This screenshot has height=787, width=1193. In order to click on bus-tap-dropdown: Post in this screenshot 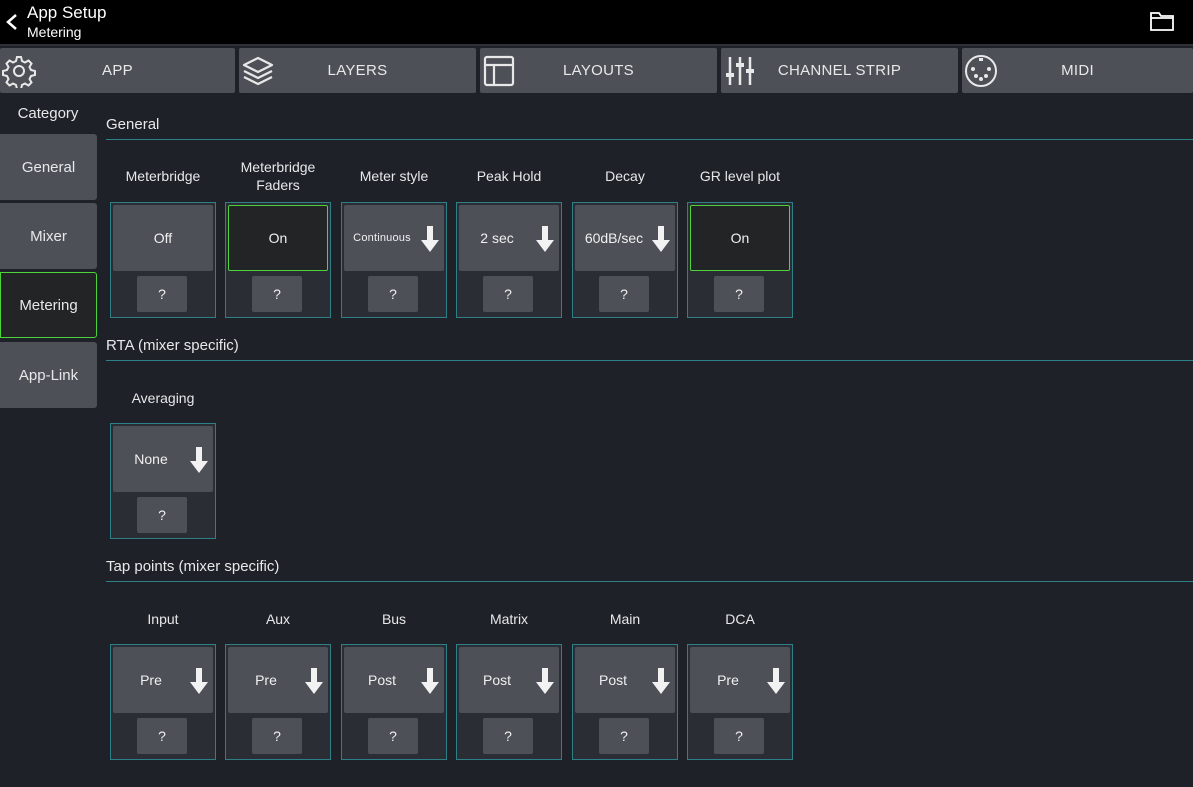, I will do `click(394, 680)`.